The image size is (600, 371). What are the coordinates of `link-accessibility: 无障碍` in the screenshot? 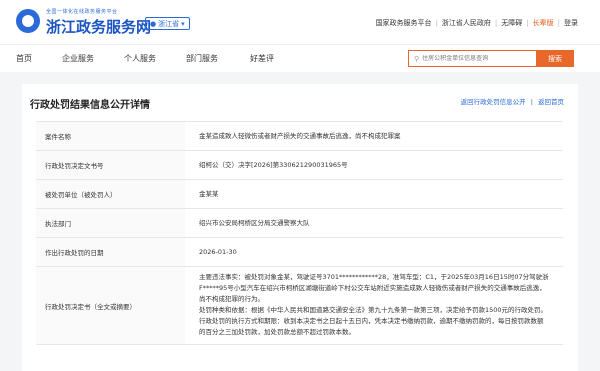 It's located at (511, 23).